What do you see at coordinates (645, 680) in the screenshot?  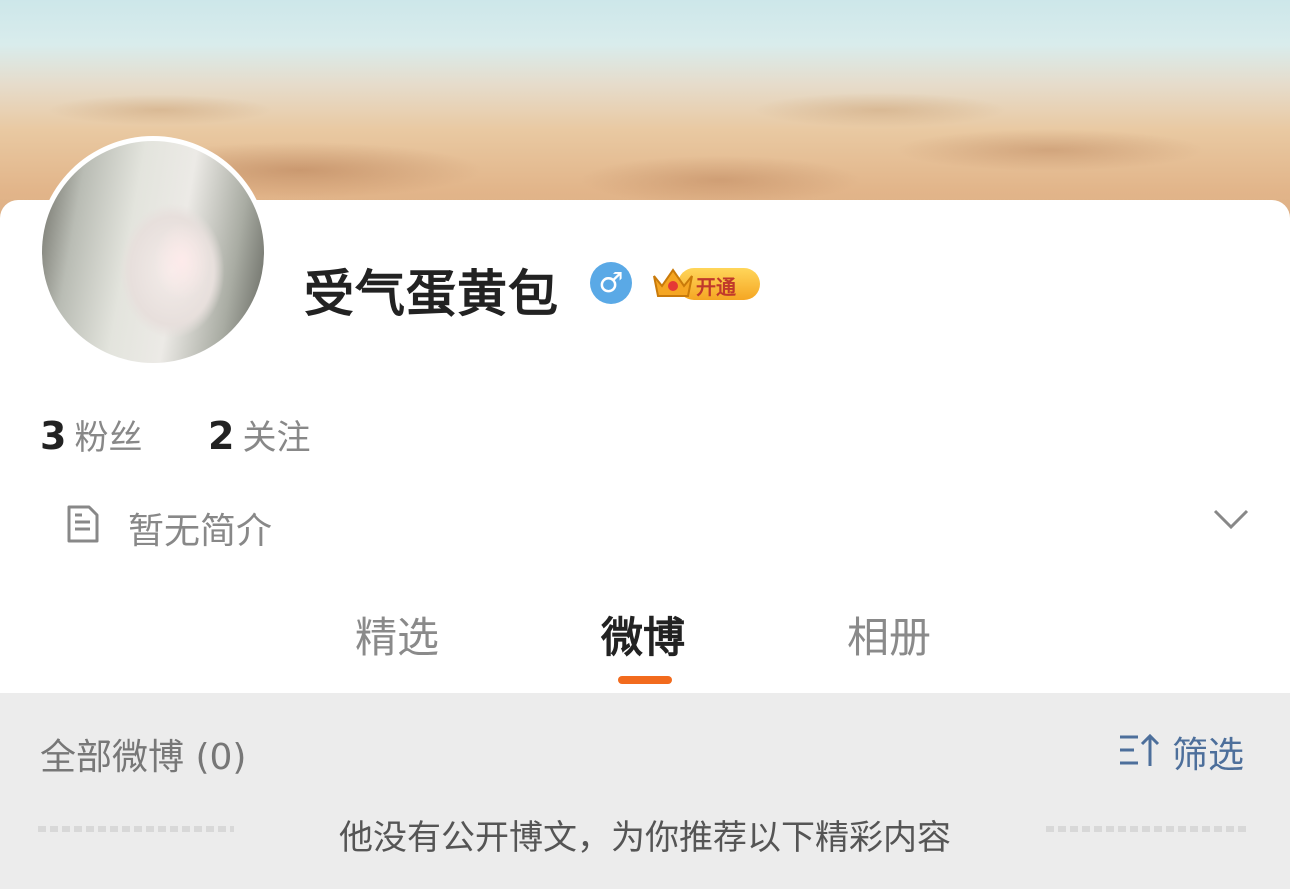 I see `active-tab-indicator` at bounding box center [645, 680].